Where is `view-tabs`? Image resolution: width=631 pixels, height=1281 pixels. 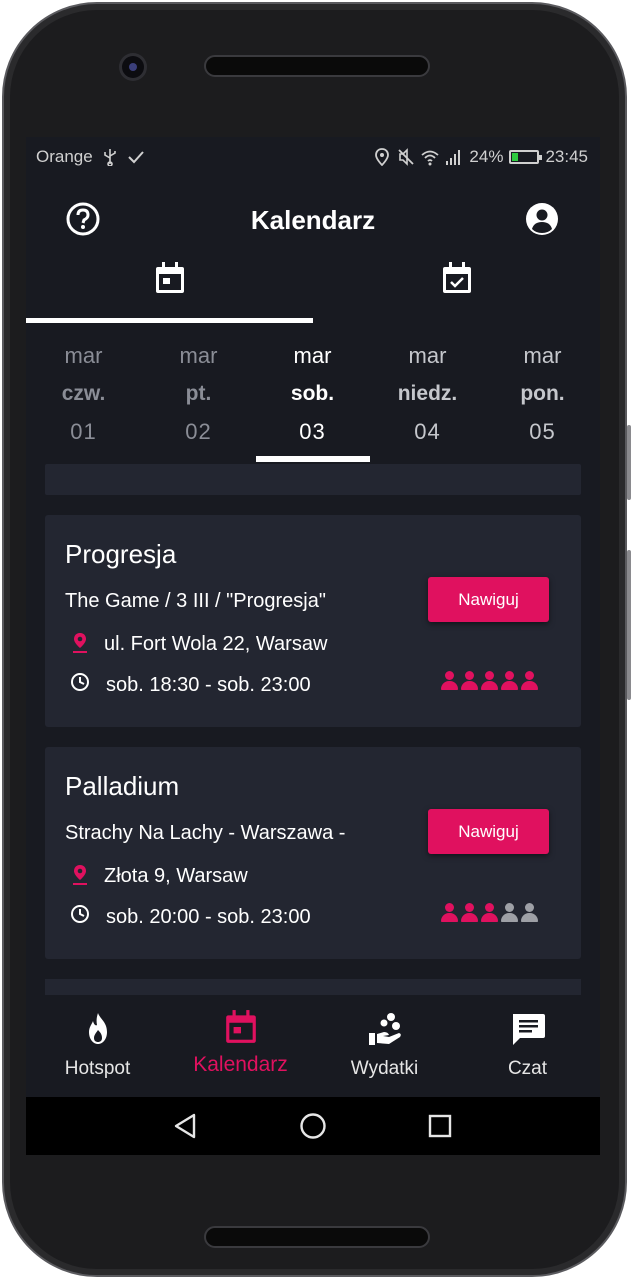 view-tabs is located at coordinates (313, 290).